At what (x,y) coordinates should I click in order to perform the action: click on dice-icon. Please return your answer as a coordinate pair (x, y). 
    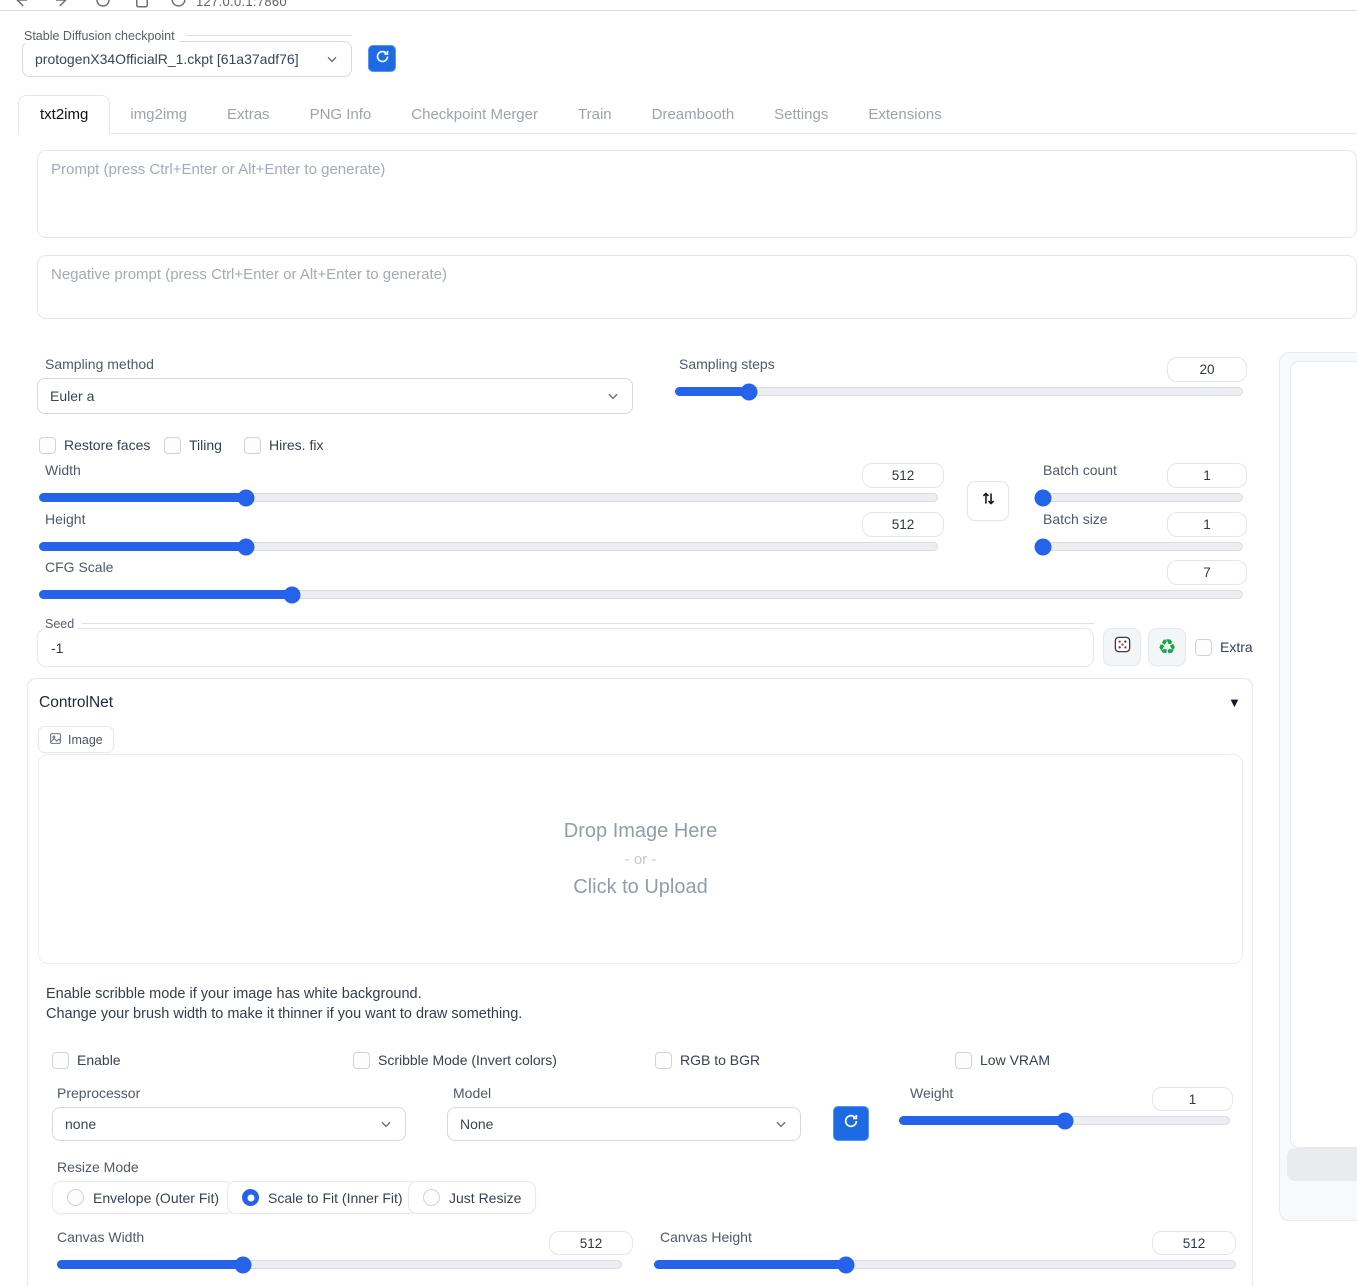
    Looking at the image, I should click on (1122, 647).